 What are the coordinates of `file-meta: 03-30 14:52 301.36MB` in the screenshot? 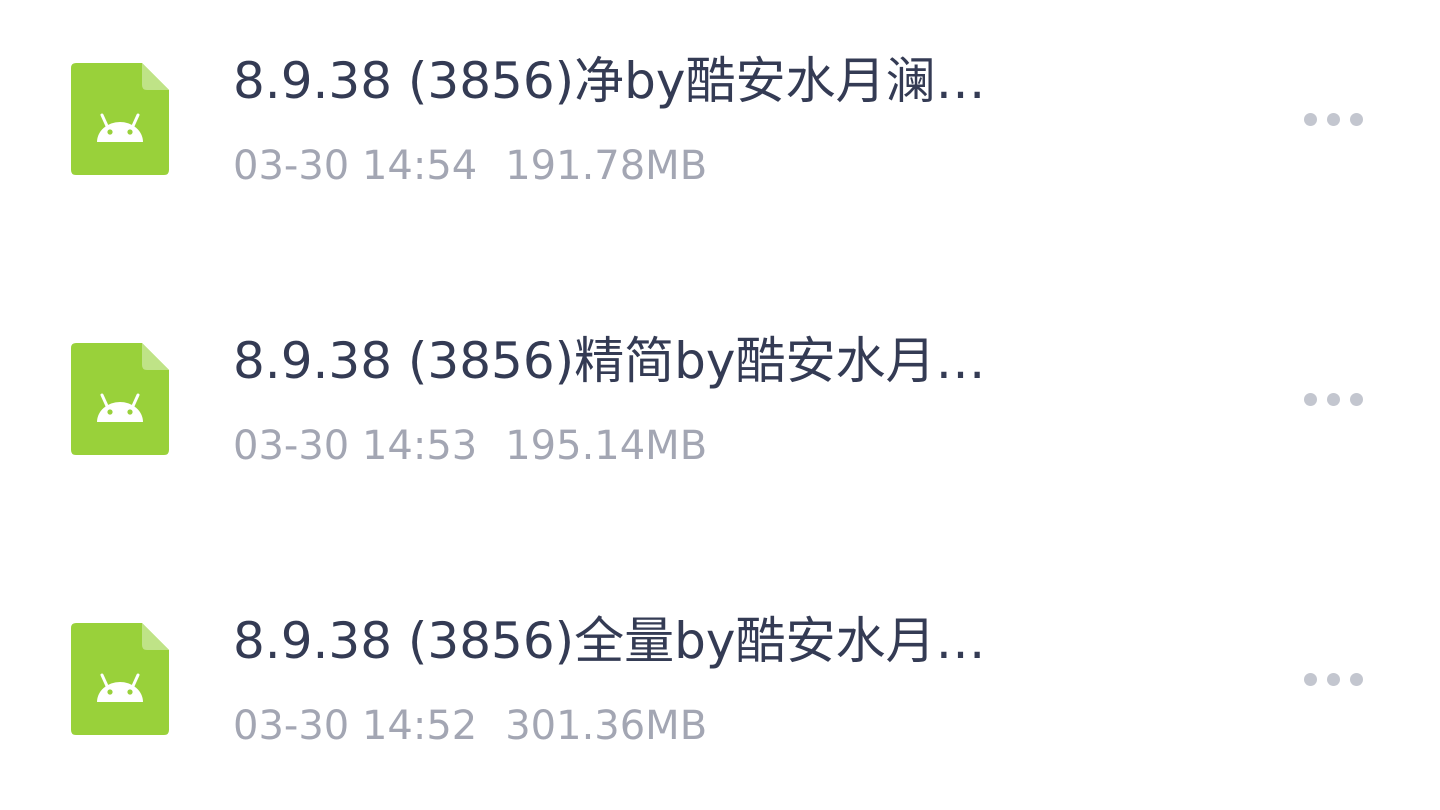 It's located at (470, 726).